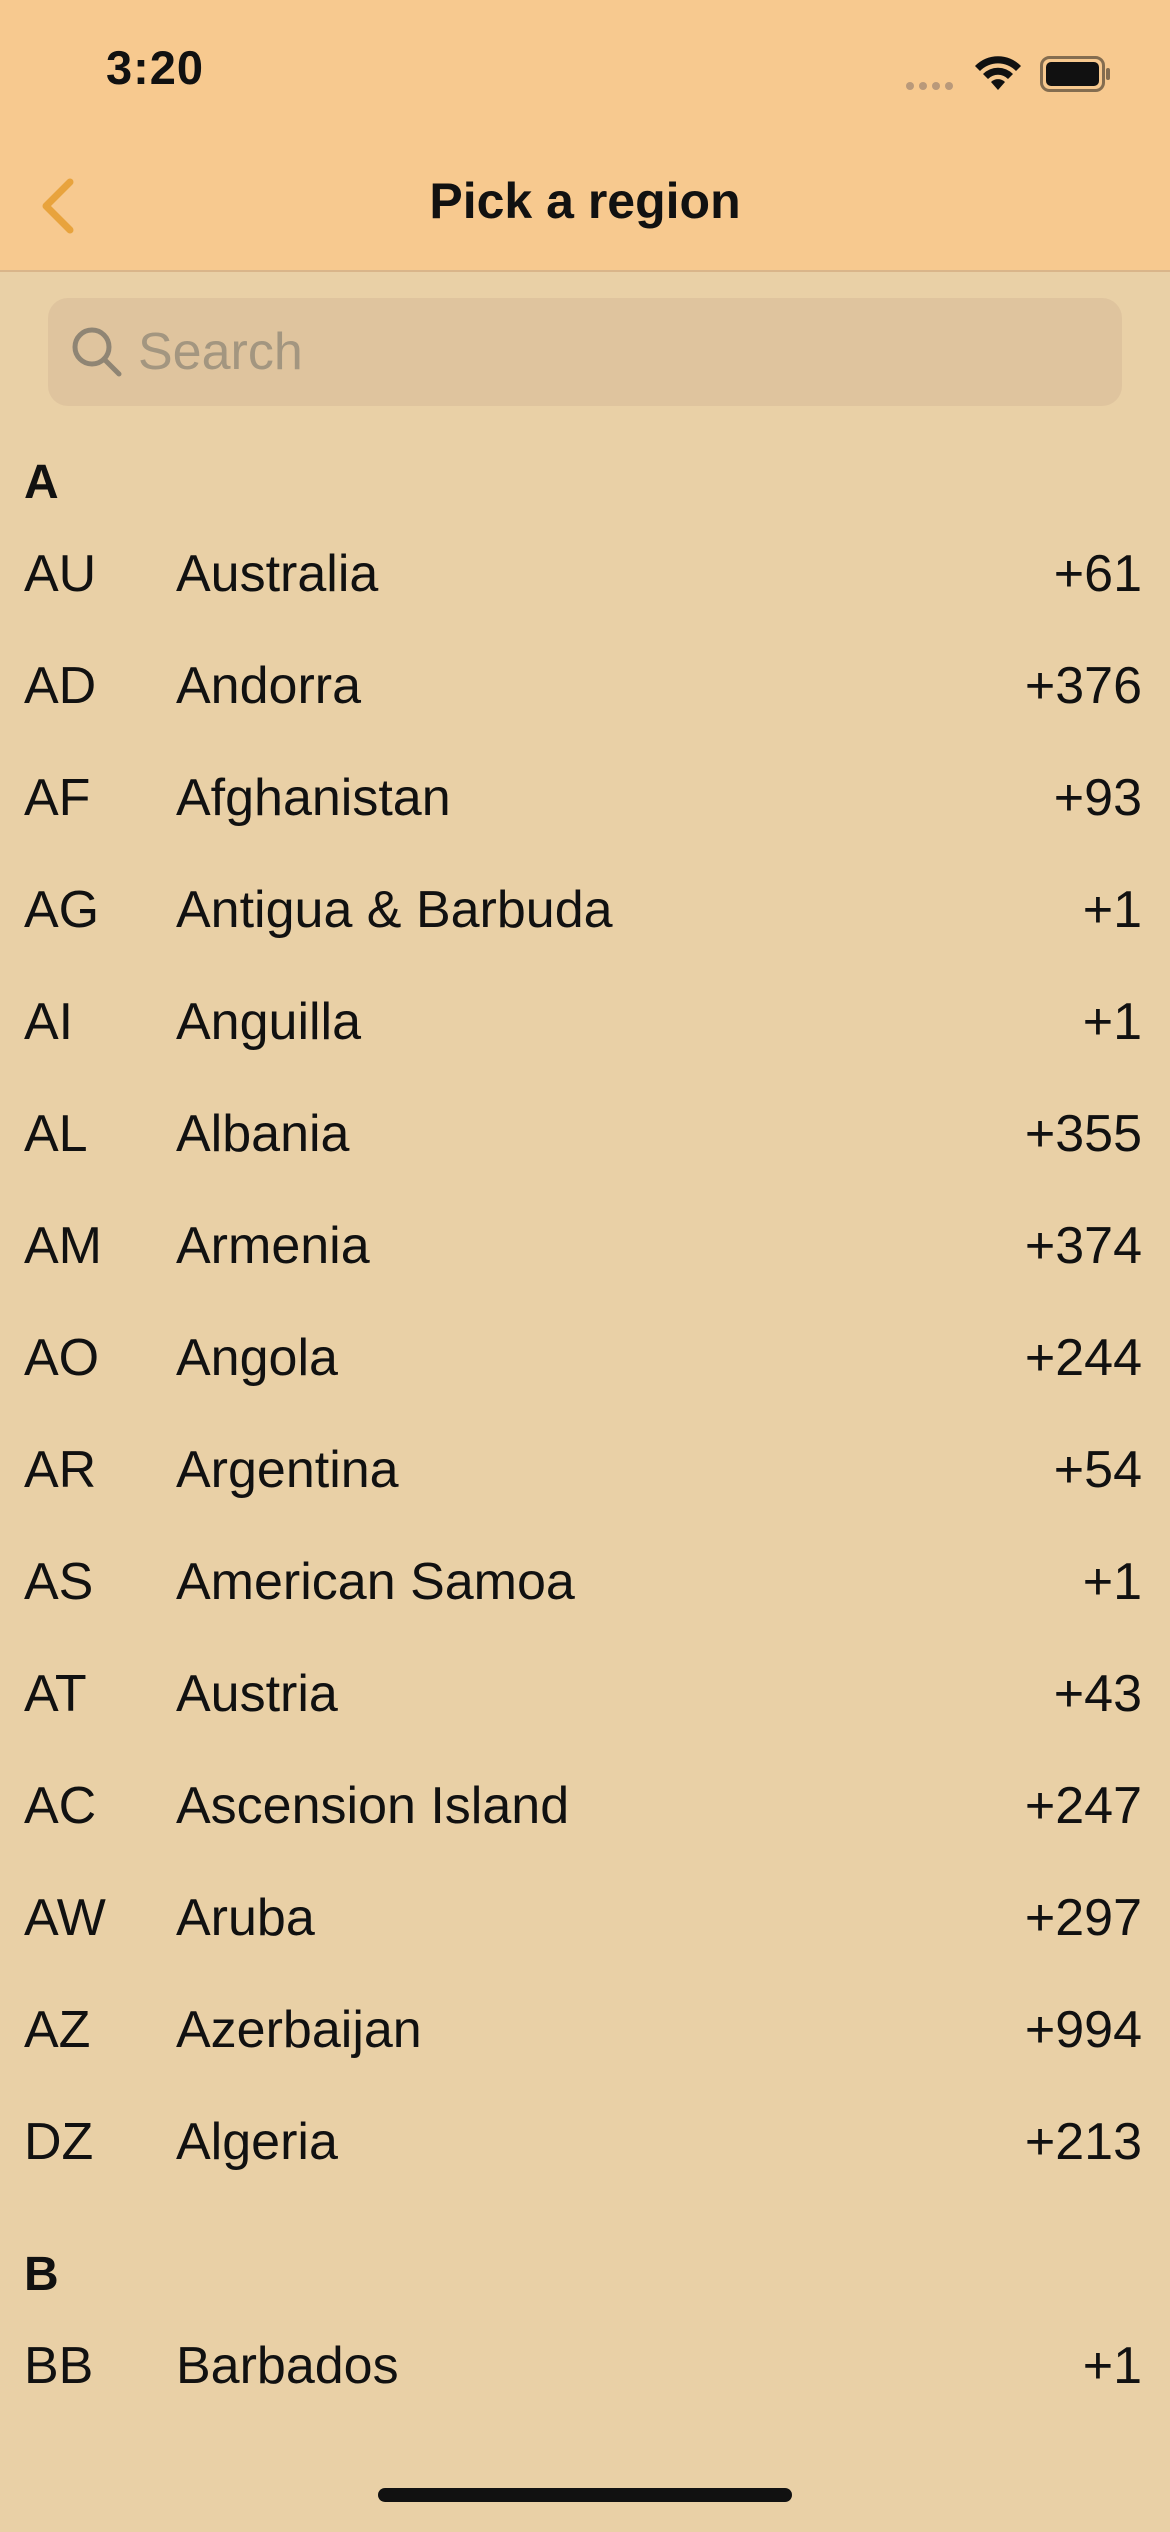 The width and height of the screenshot is (1170, 2532). Describe the element at coordinates (585, 2142) in the screenshot. I see `region-row: DZ Algeria +213` at that location.